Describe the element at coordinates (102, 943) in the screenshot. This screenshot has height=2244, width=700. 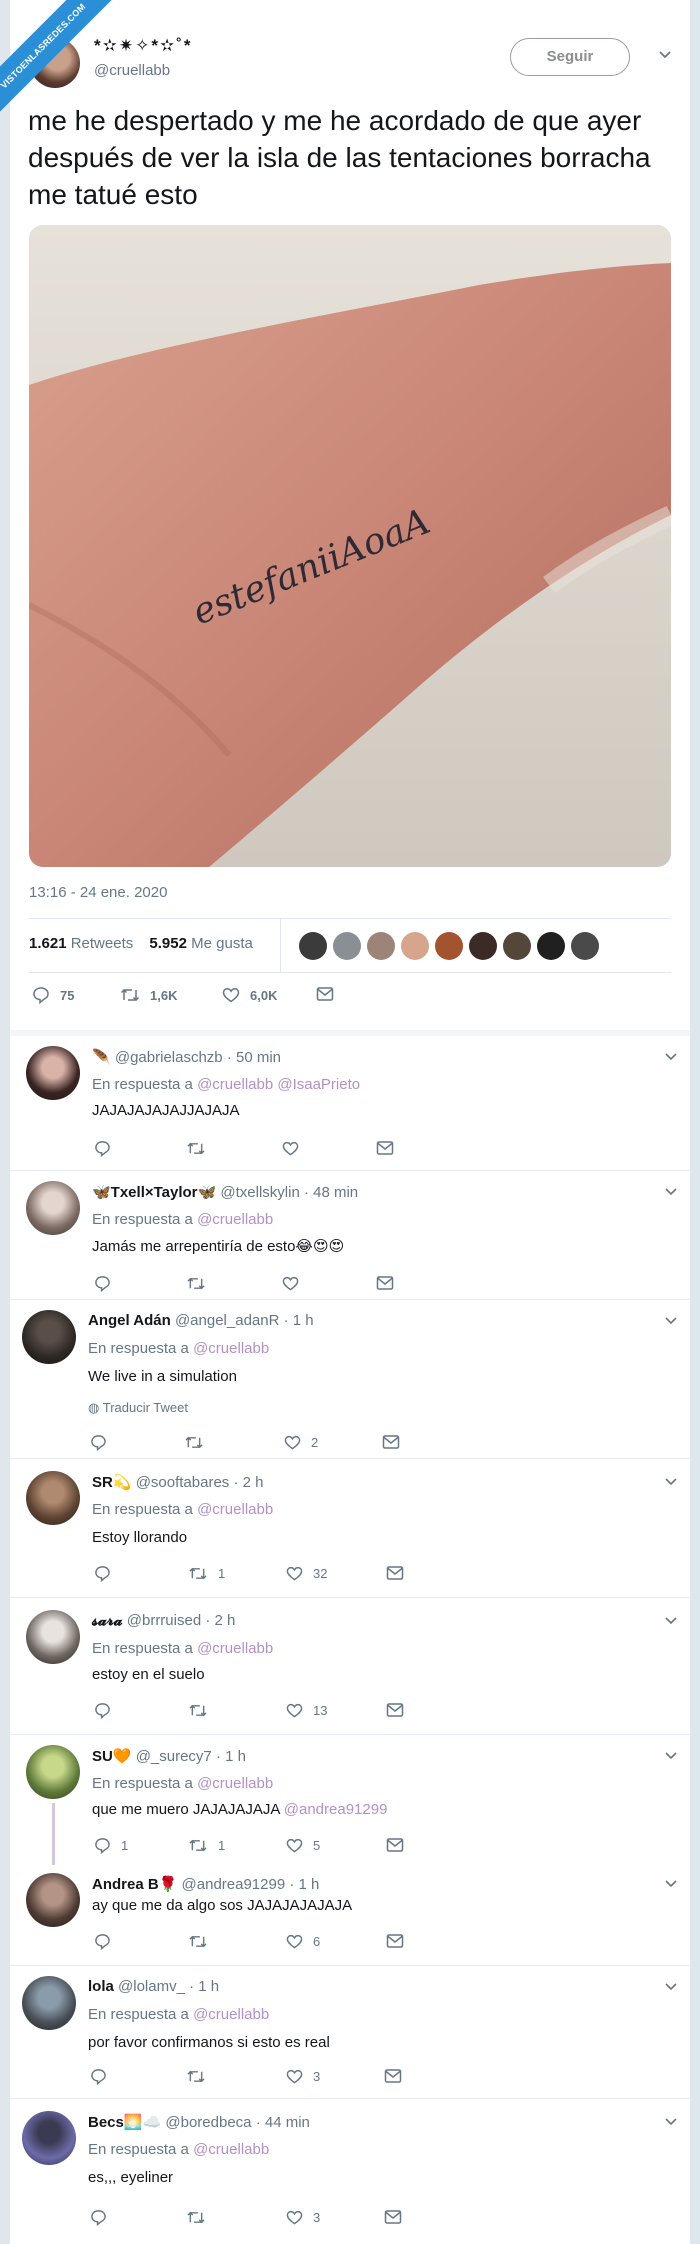
I see `retweets-label: Retweets` at that location.